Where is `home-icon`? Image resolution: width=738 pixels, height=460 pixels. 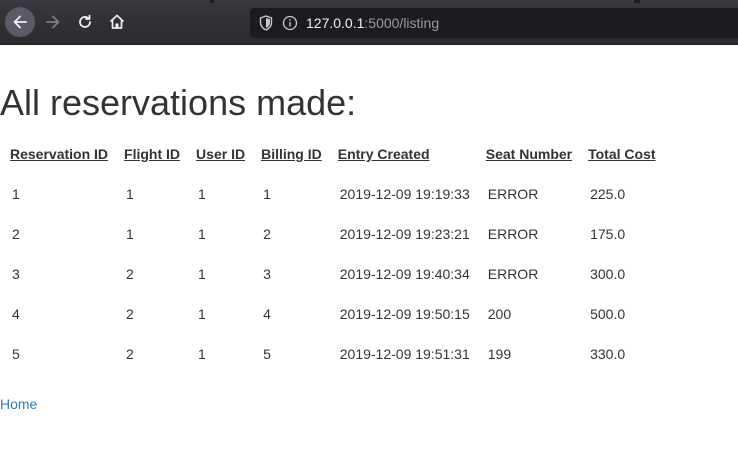
home-icon is located at coordinates (117, 21).